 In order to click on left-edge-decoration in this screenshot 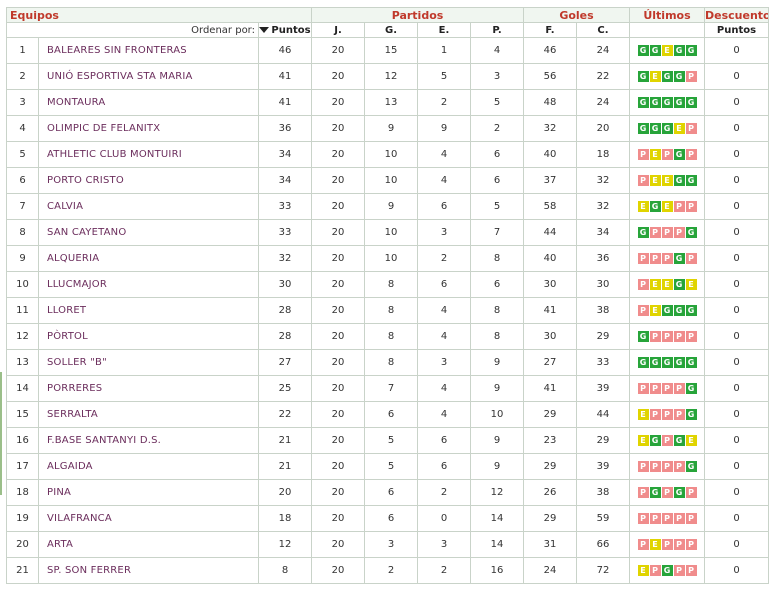, I will do `click(1, 433)`.